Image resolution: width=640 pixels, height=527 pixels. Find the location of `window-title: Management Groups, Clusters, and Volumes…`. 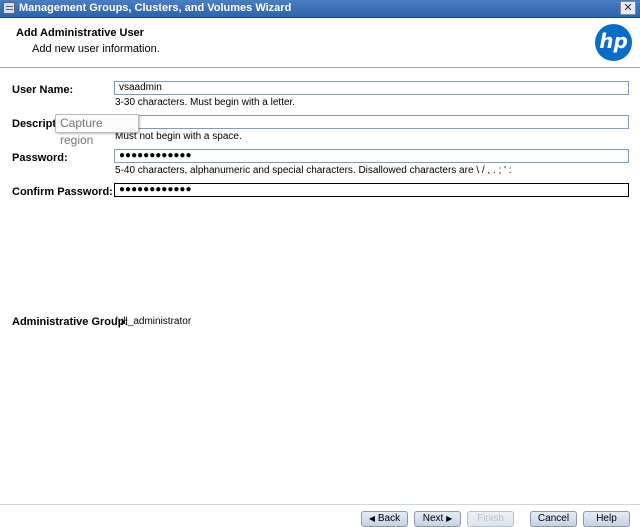

window-title: Management Groups, Clusters, and Volumes… is located at coordinates (155, 8).